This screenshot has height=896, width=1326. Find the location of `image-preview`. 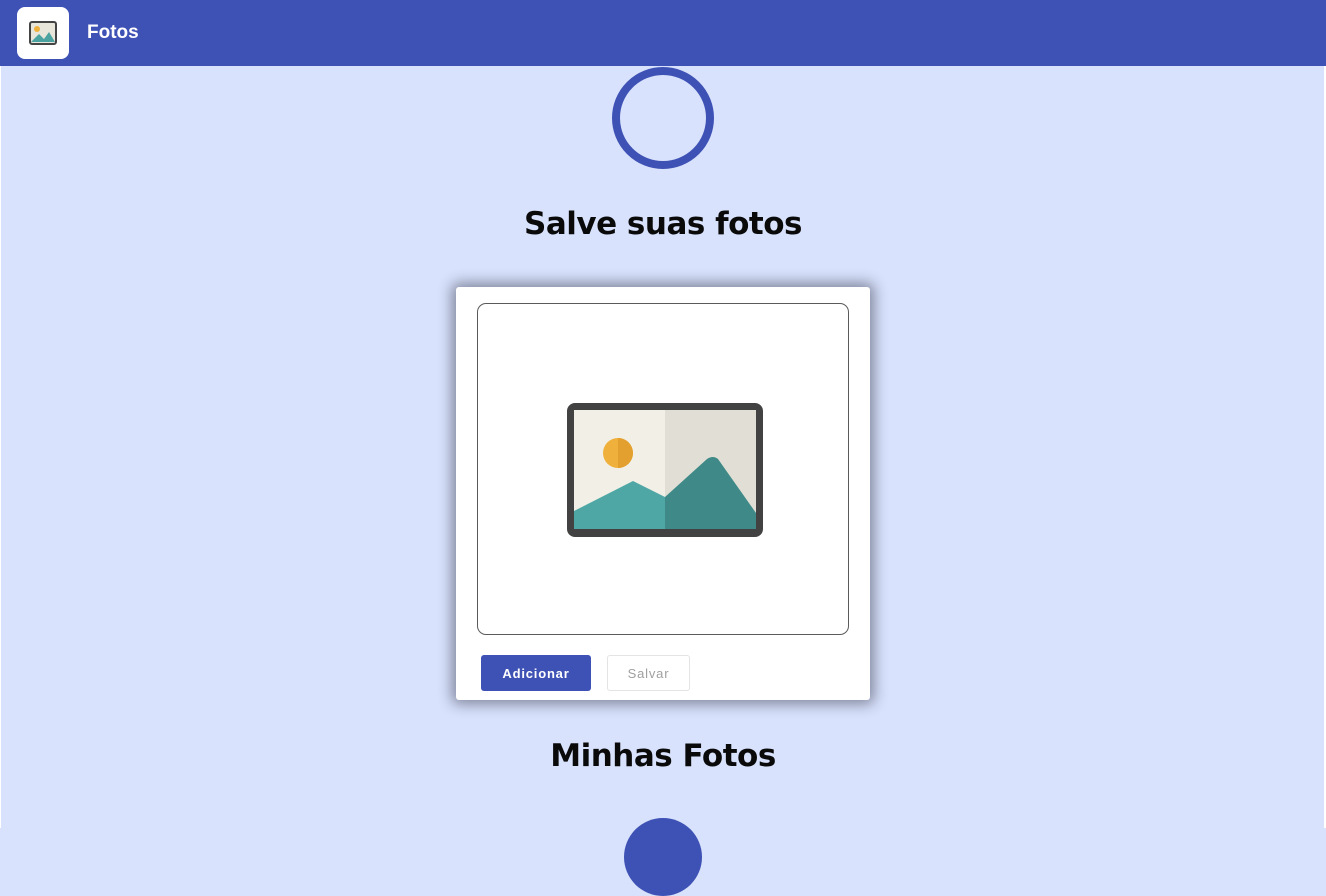

image-preview is located at coordinates (663, 469).